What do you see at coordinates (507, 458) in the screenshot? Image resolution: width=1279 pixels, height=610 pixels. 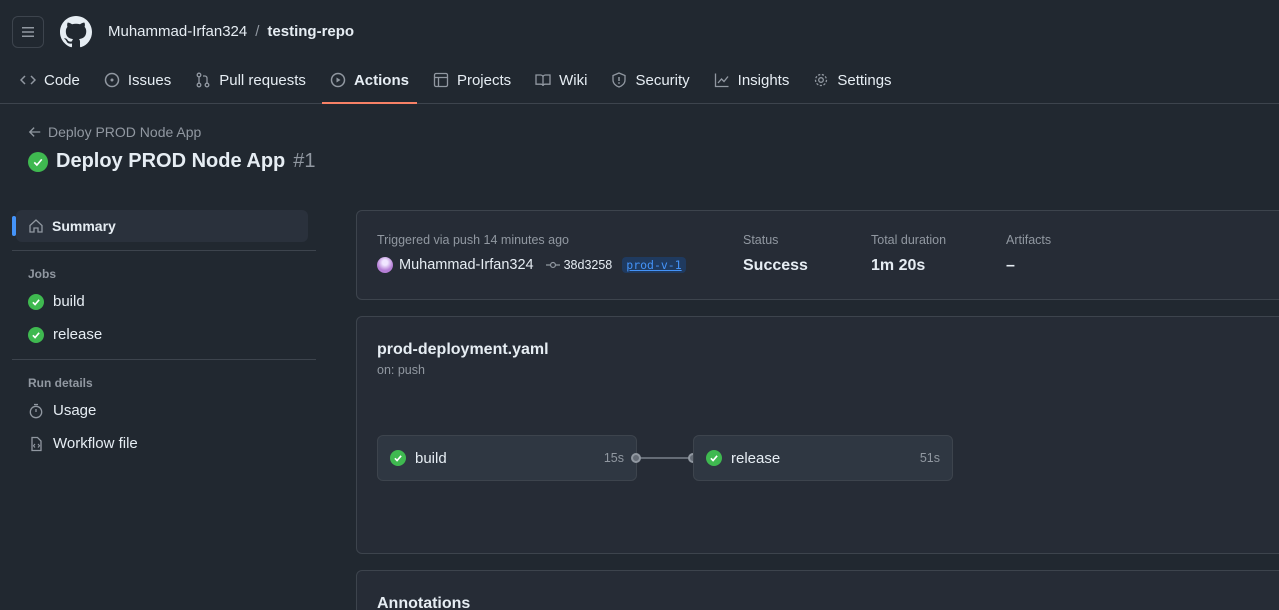 I see `job-node-build: build 15s` at bounding box center [507, 458].